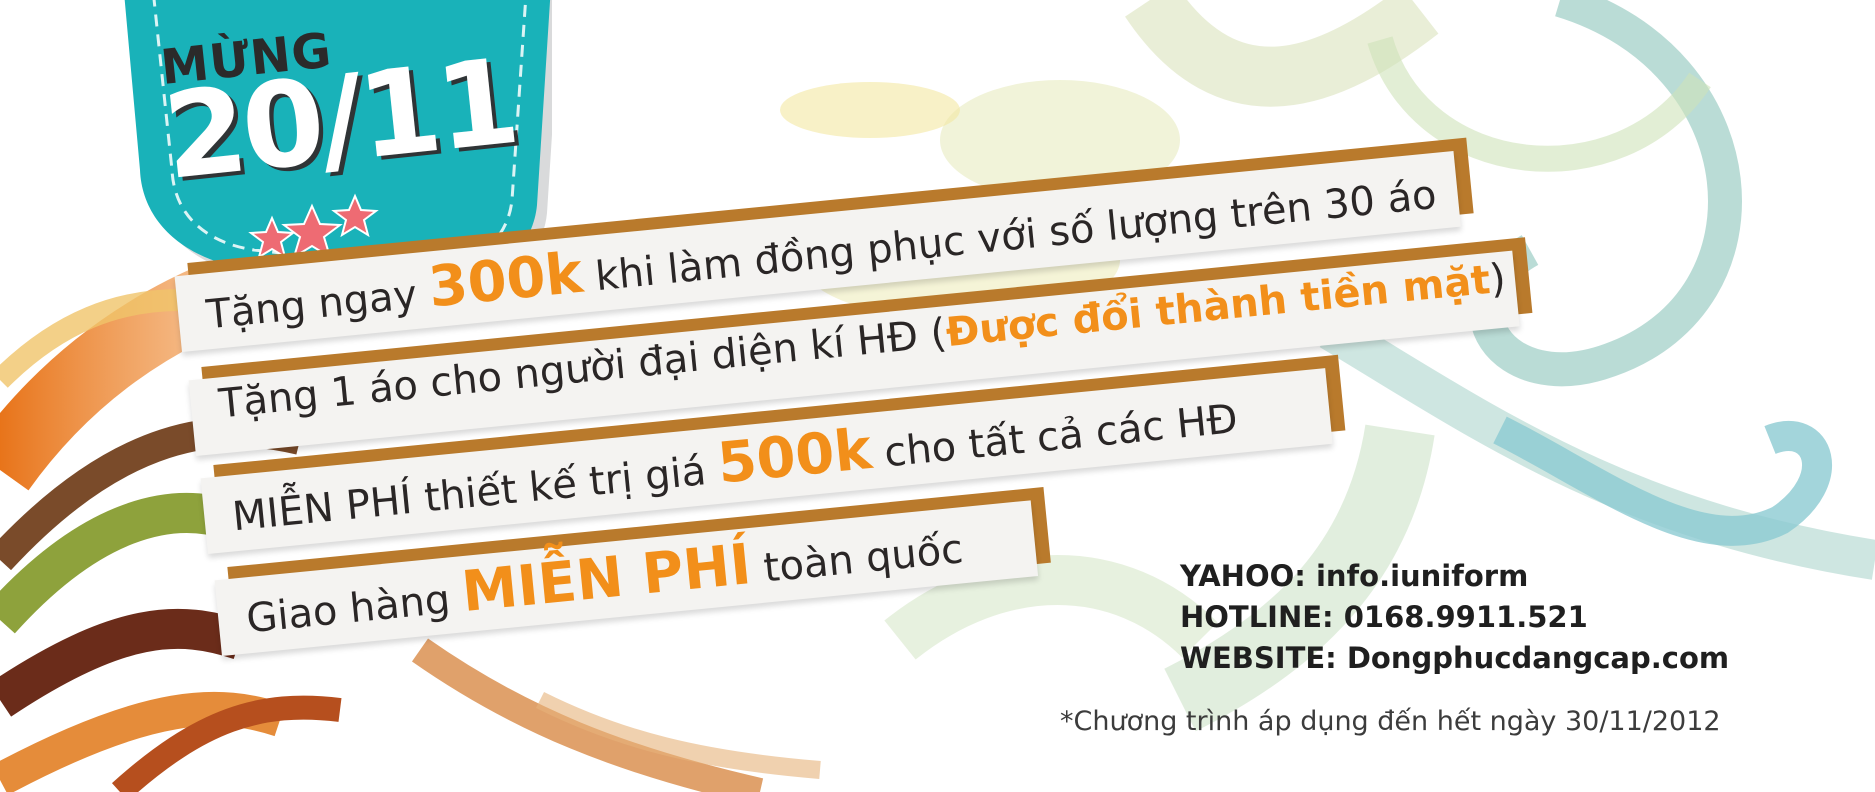 The image size is (1875, 792). Describe the element at coordinates (1354, 576) in the screenshot. I see `contact-yahoo: YAHOO: info.iuniform` at that location.